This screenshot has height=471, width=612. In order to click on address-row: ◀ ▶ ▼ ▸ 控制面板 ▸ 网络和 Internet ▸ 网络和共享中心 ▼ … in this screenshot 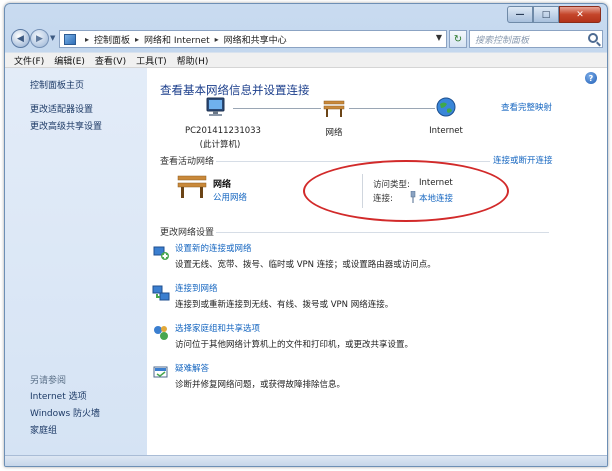, I will do `click(306, 39)`.